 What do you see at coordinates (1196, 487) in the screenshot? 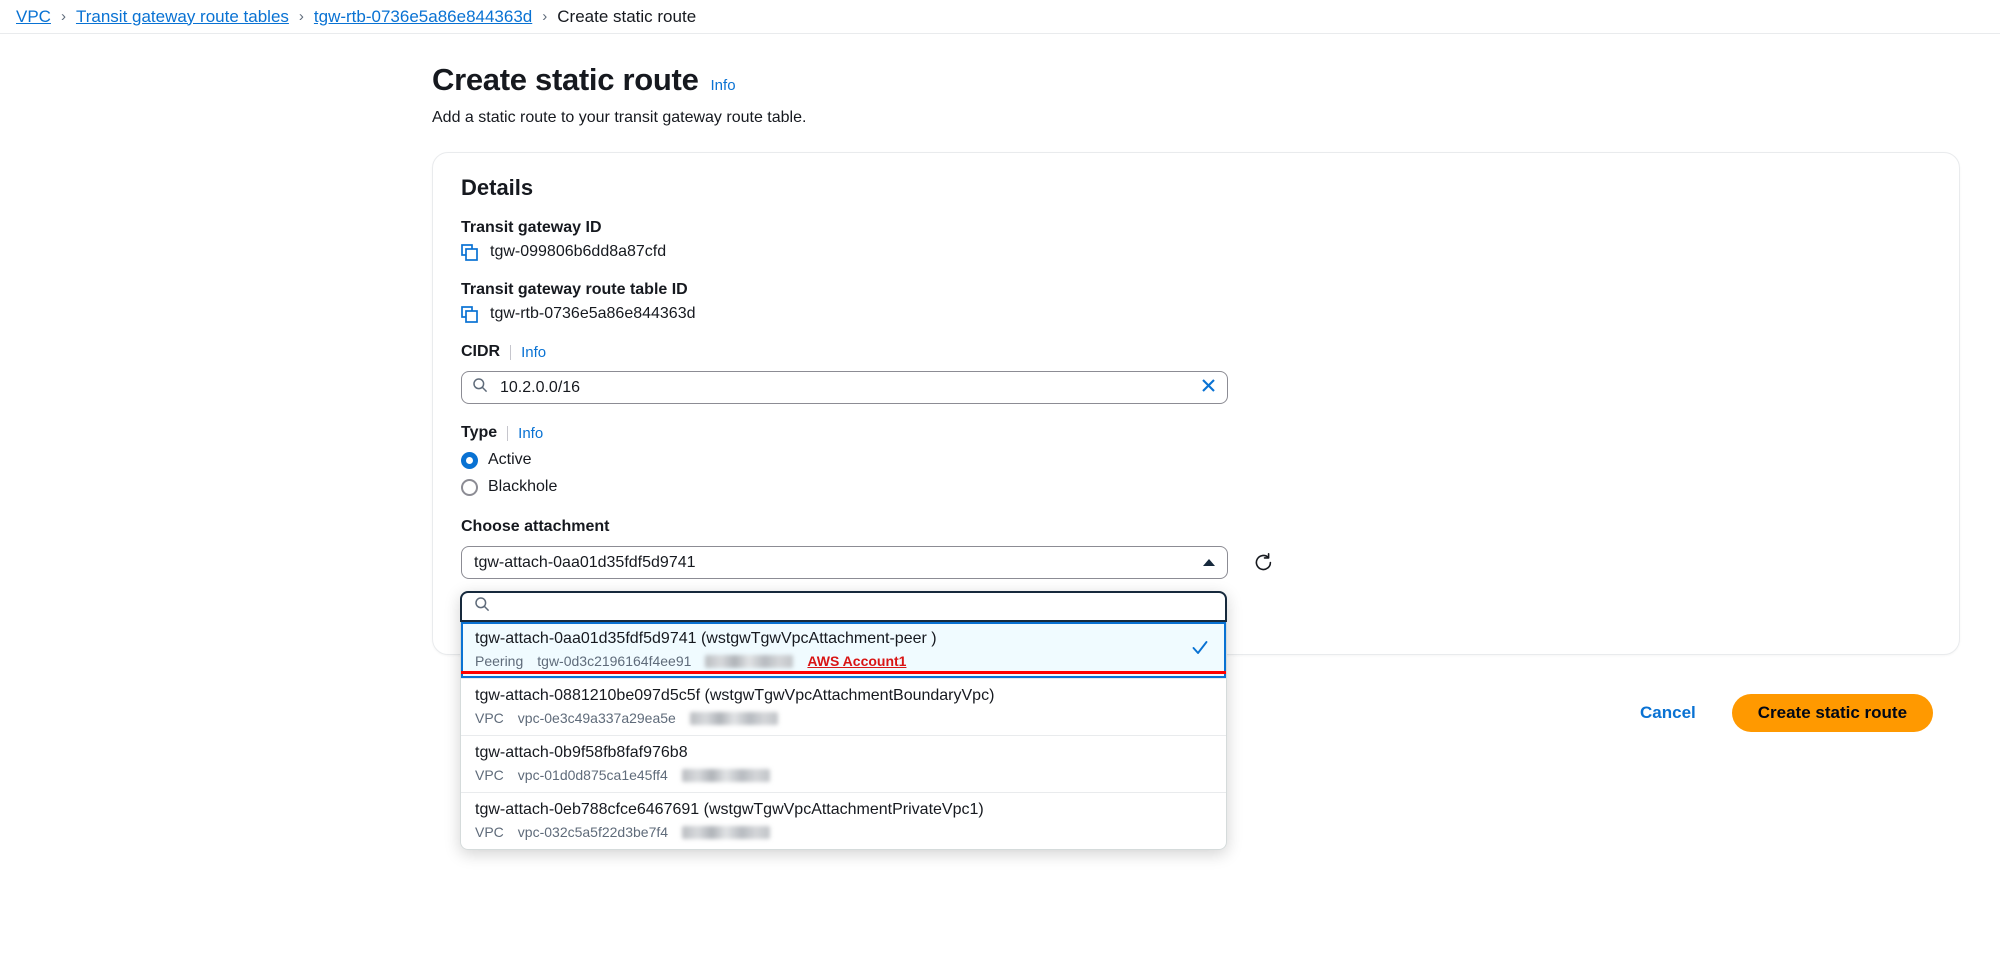
I see `radio-option-blackhole: Blackhole` at bounding box center [1196, 487].